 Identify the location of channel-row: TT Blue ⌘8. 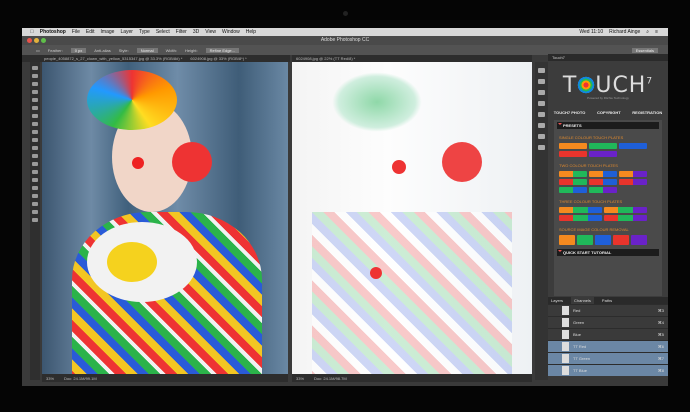
(608, 370).